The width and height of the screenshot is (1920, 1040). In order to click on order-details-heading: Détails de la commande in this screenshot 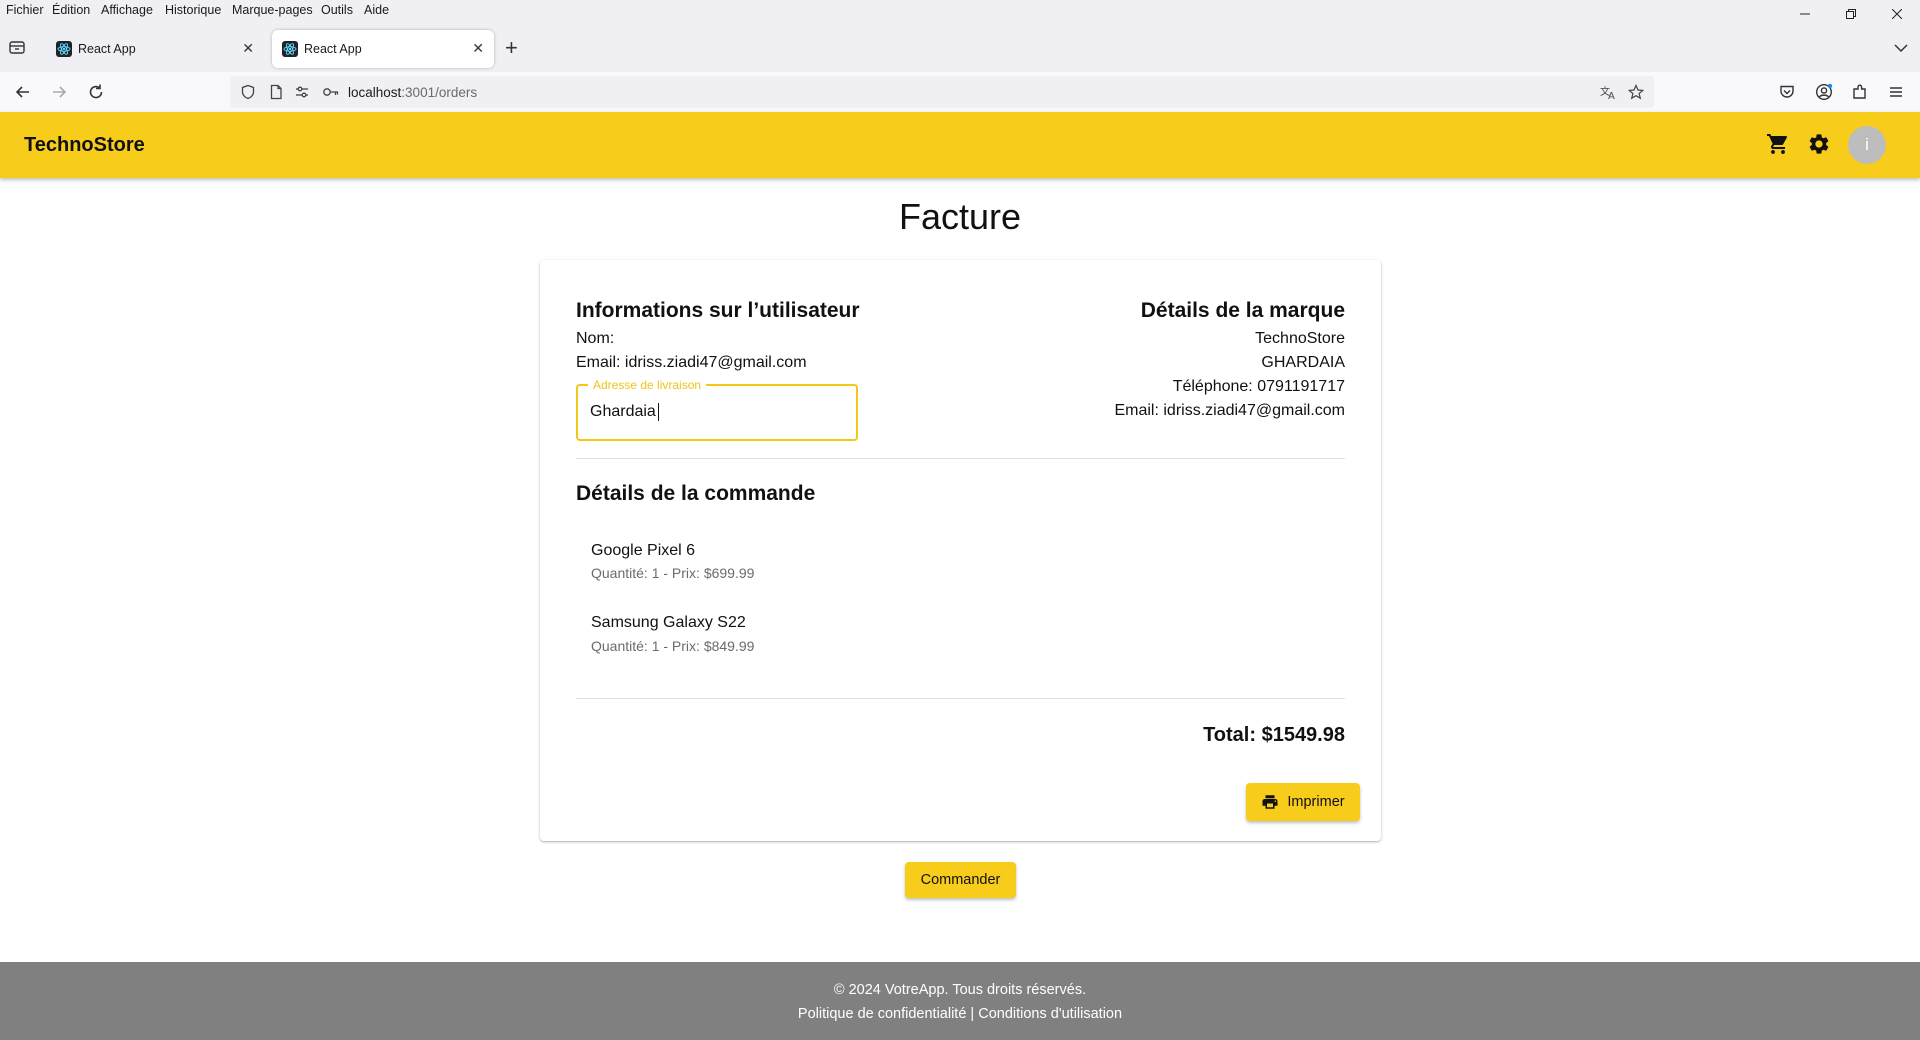, I will do `click(696, 493)`.